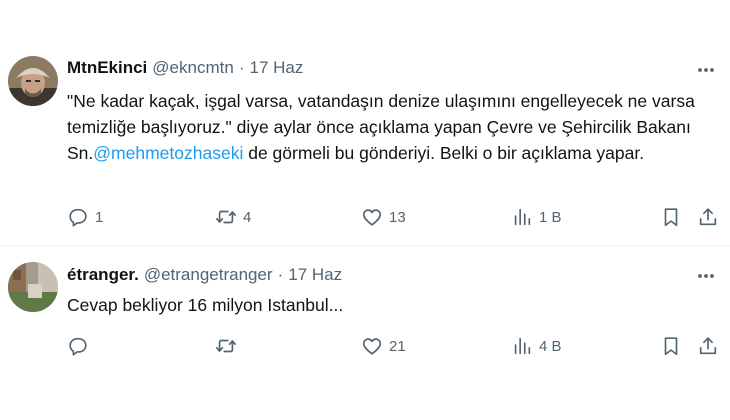 This screenshot has width=730, height=420. I want to click on view-count: 4 B, so click(550, 346).